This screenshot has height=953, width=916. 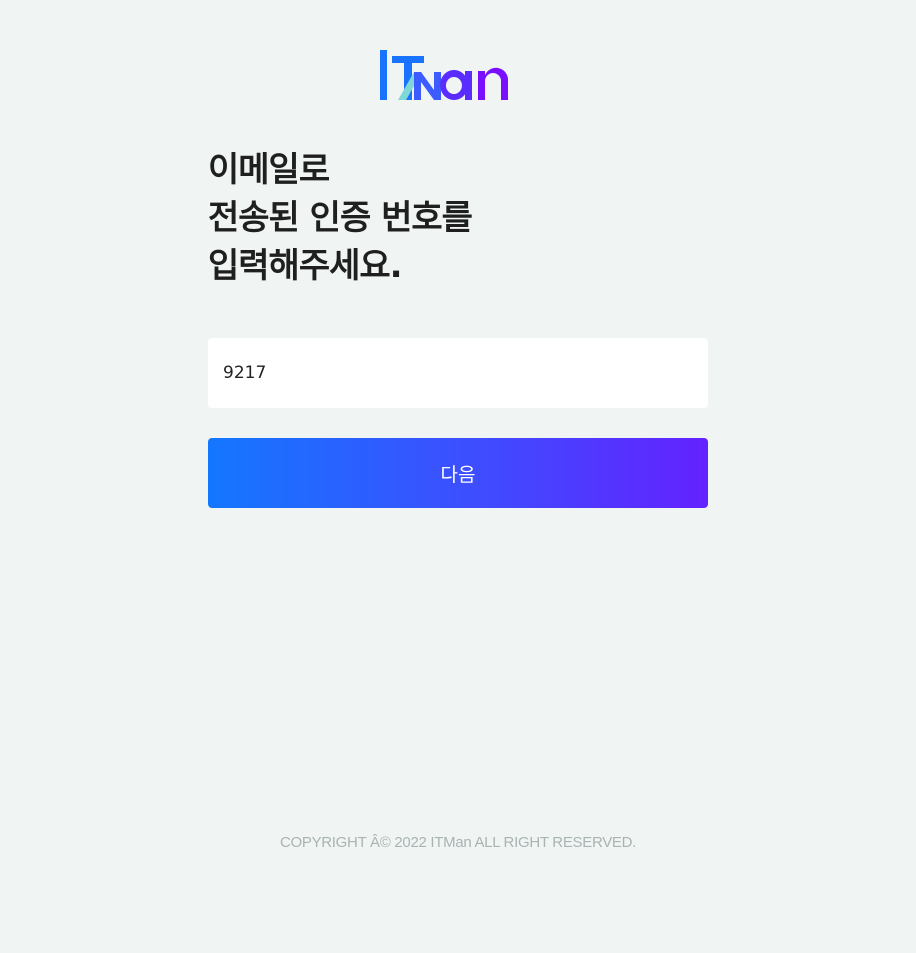 What do you see at coordinates (458, 473) in the screenshot?
I see `next-button: 다음` at bounding box center [458, 473].